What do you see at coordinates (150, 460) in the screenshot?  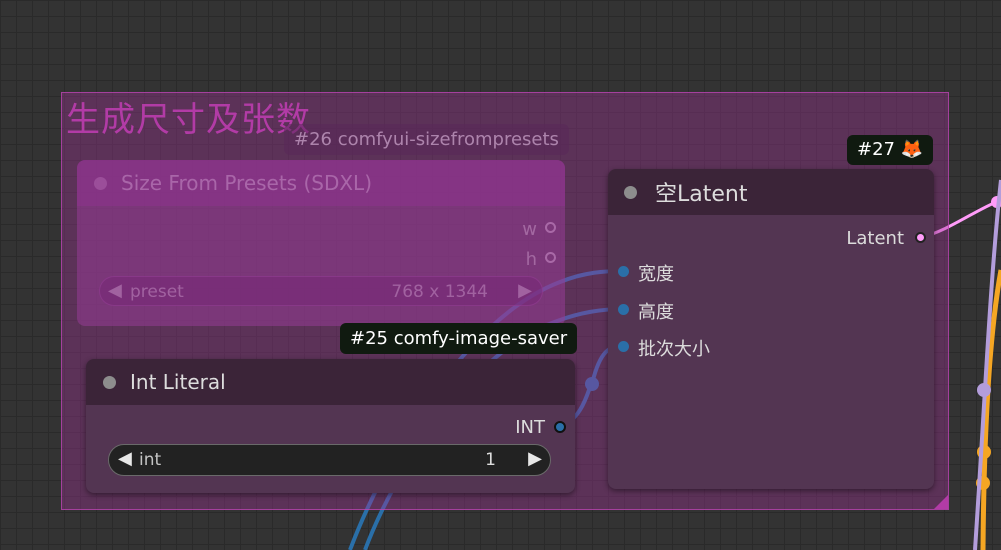 I see `int-label: int` at bounding box center [150, 460].